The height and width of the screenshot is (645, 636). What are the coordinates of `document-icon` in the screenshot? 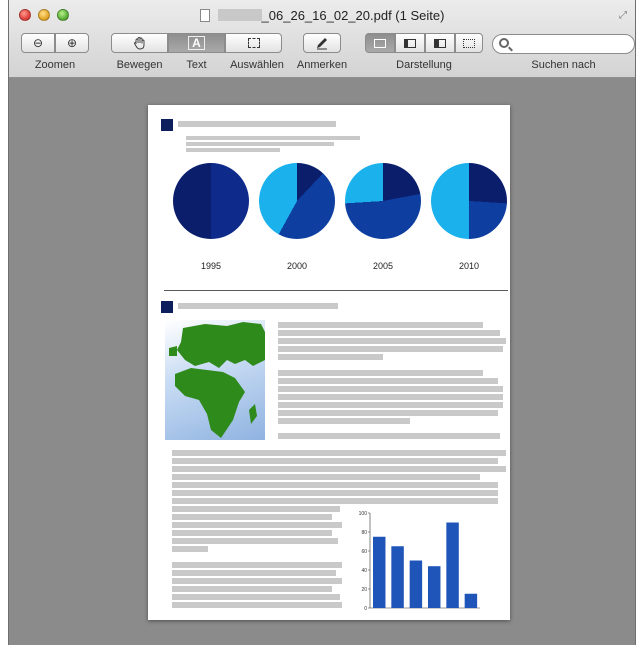 It's located at (204, 15).